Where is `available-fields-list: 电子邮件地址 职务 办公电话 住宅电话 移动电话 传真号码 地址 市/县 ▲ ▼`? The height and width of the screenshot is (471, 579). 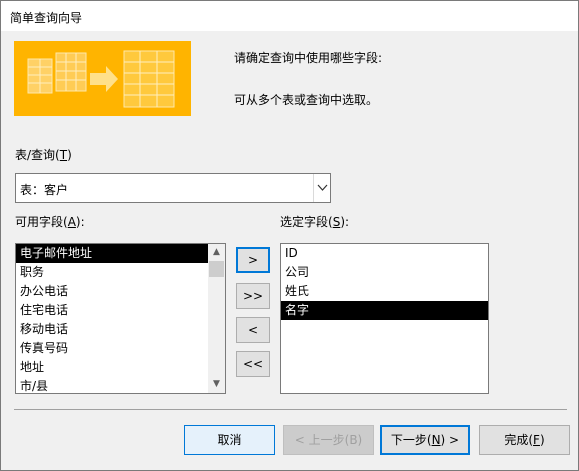
available-fields-list: 电子邮件地址 职务 办公电话 住宅电话 移动电话 传真号码 地址 市/县 ▲ ▼ is located at coordinates (120, 318).